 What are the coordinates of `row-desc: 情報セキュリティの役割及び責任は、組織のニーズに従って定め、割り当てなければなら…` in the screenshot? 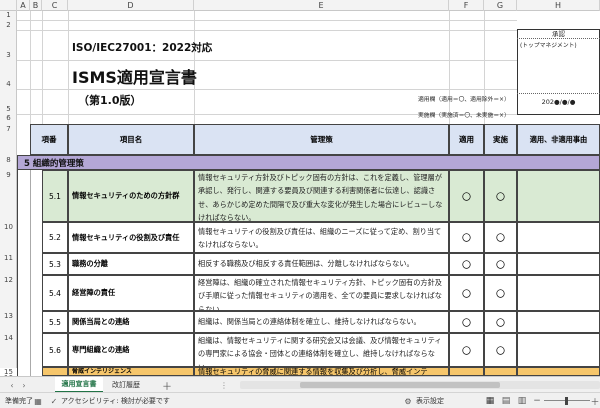 It's located at (321, 237).